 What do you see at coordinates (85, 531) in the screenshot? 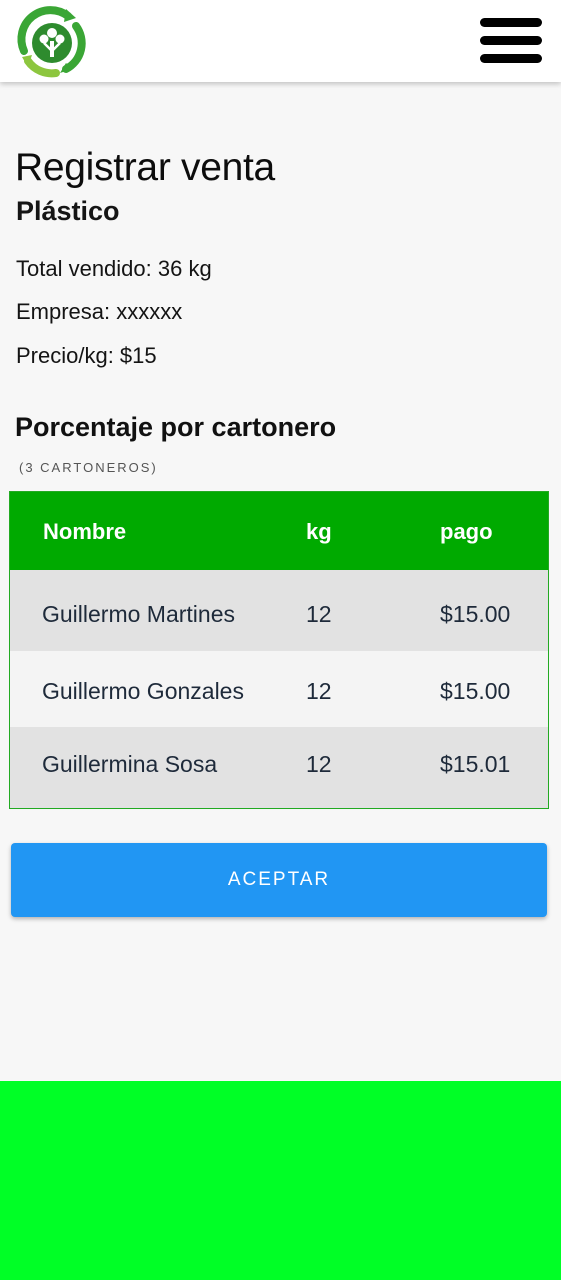
I see `column-header-name: Nombre` at bounding box center [85, 531].